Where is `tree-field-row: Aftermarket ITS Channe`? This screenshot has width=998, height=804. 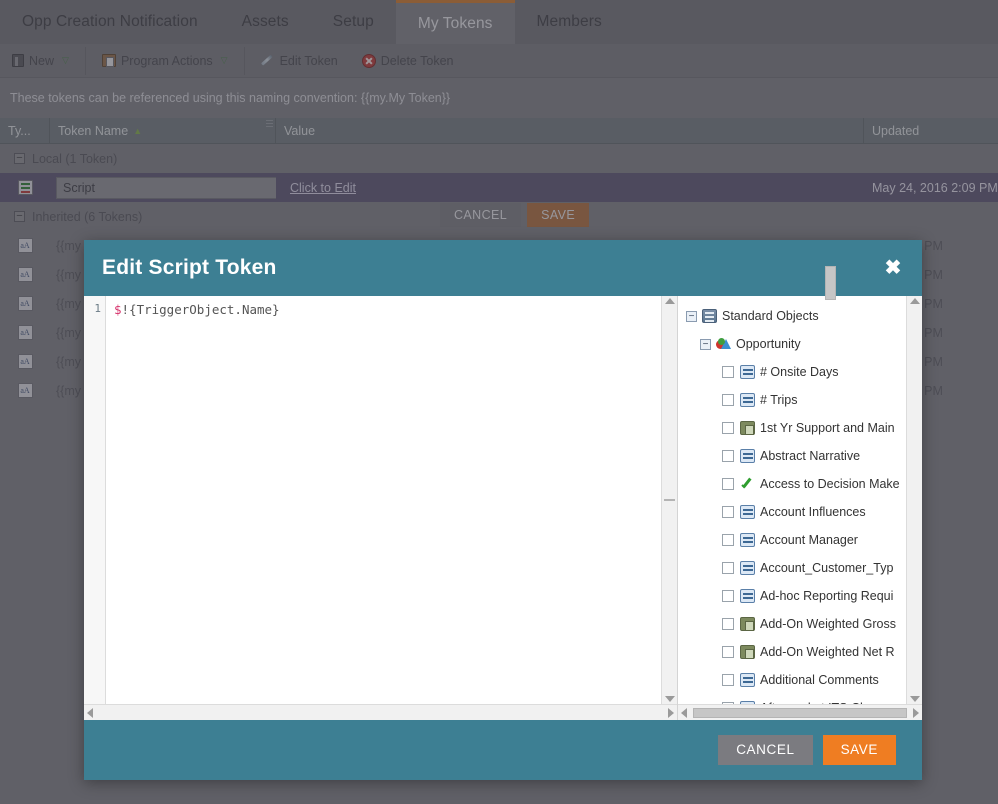
tree-field-row: Aftermarket ITS Channe is located at coordinates (795, 699).